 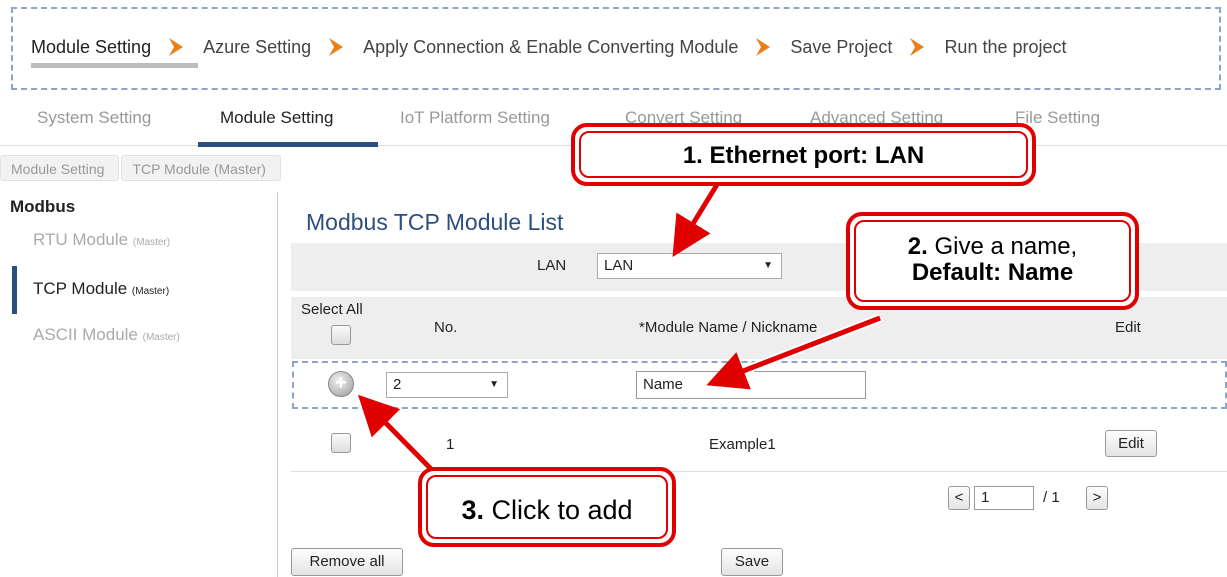 What do you see at coordinates (562, 510) in the screenshot?
I see `callout-text: Click to add` at bounding box center [562, 510].